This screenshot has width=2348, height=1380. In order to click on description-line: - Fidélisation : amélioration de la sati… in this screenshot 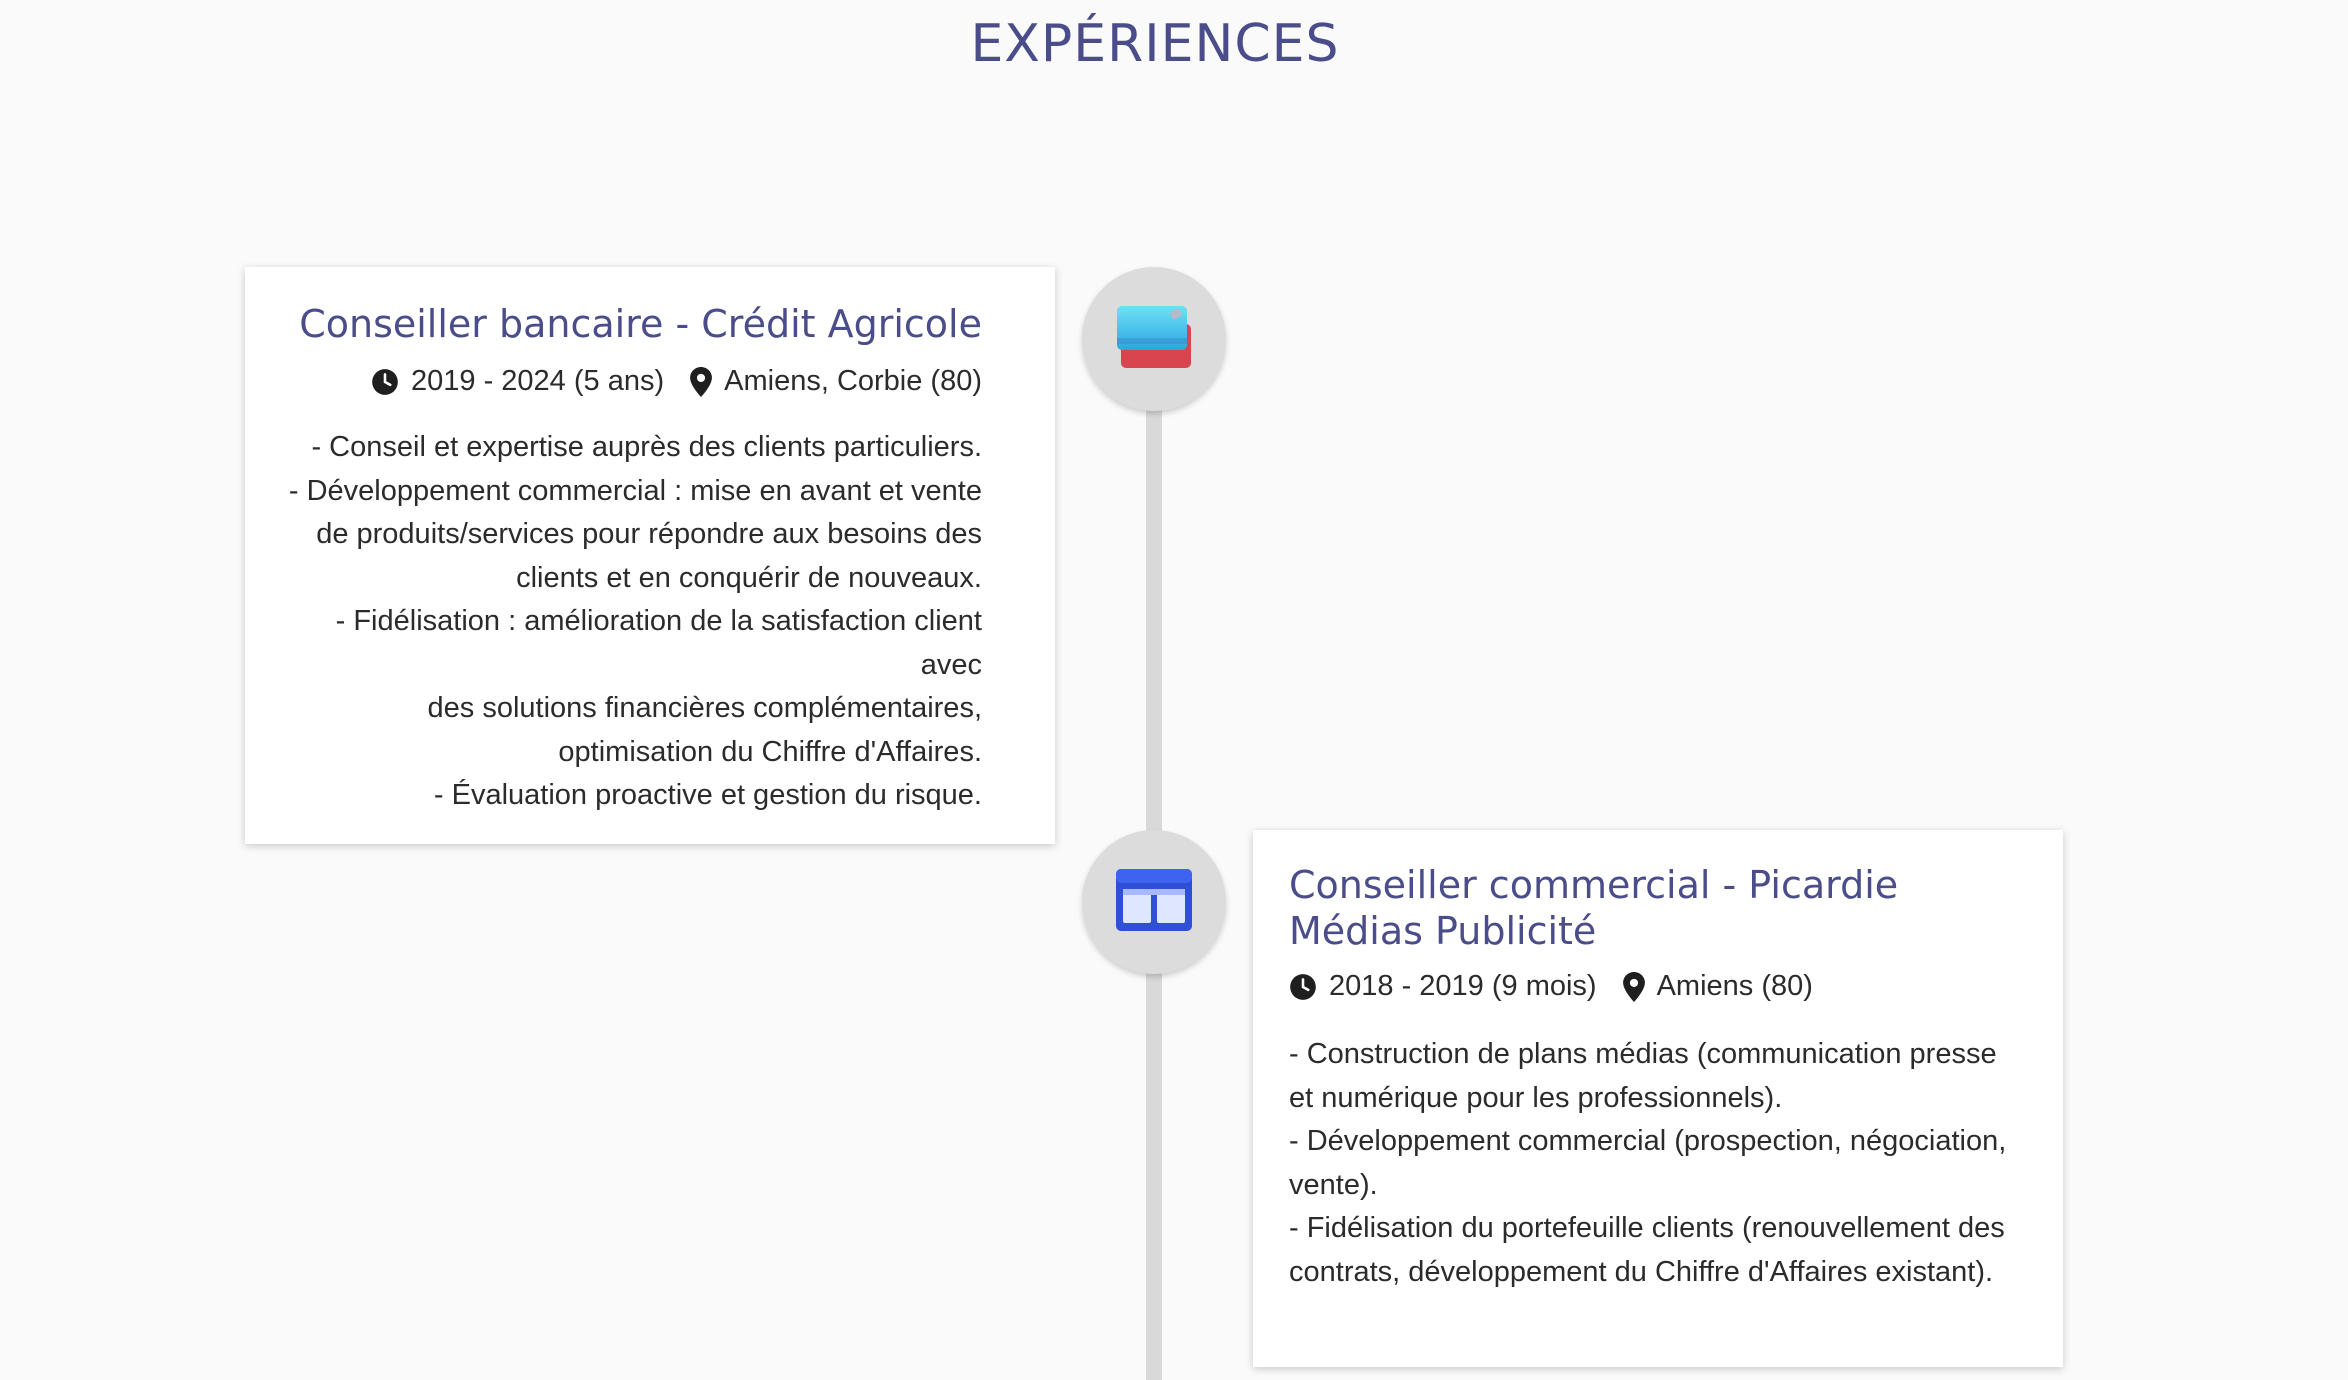, I will do `click(658, 643)`.